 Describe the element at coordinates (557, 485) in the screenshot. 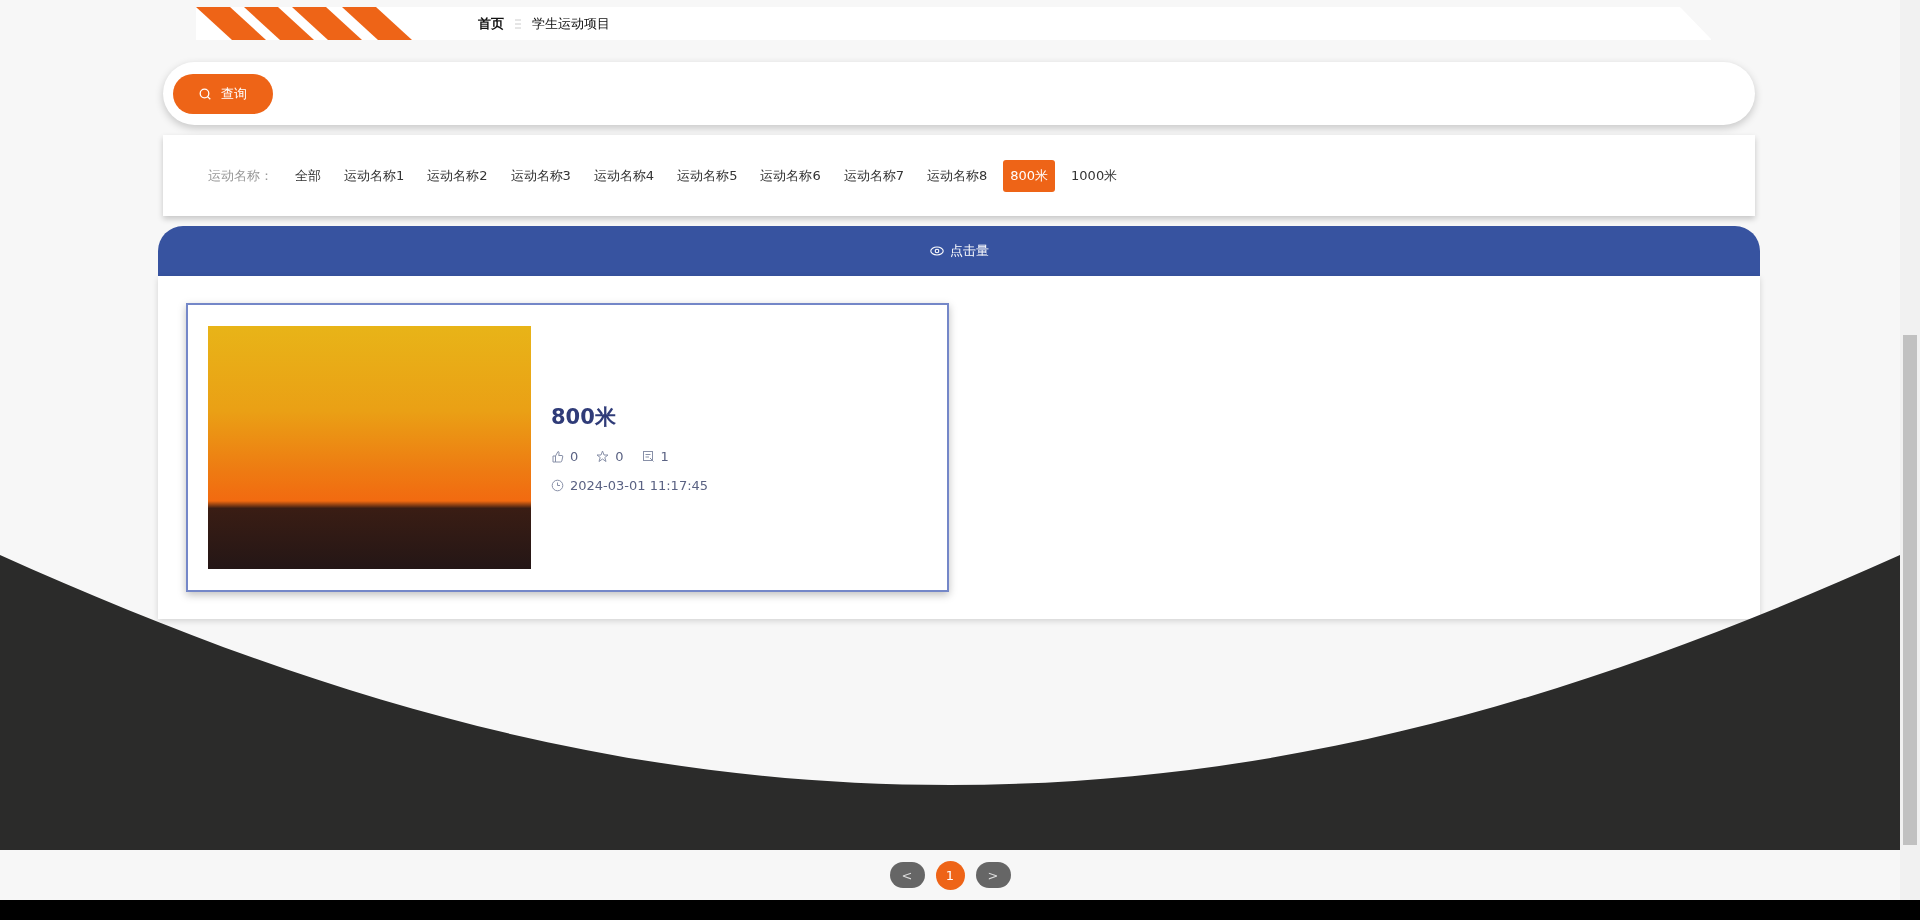

I see `clock-icon` at that location.